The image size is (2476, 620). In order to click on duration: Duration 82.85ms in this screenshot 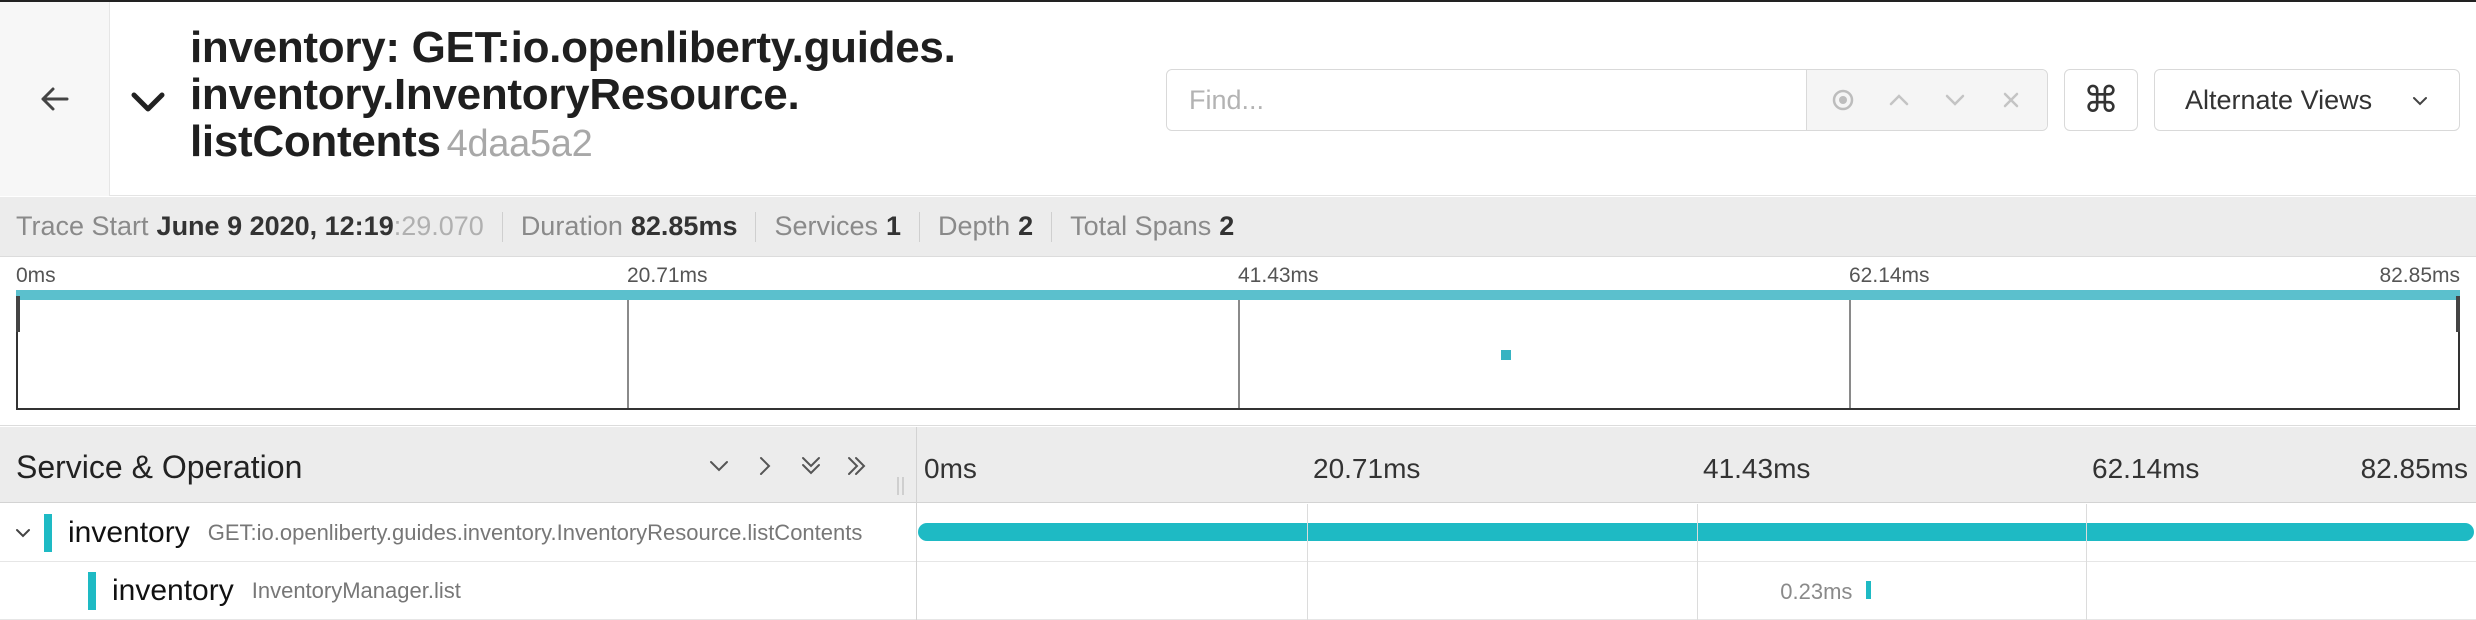, I will do `click(629, 226)`.